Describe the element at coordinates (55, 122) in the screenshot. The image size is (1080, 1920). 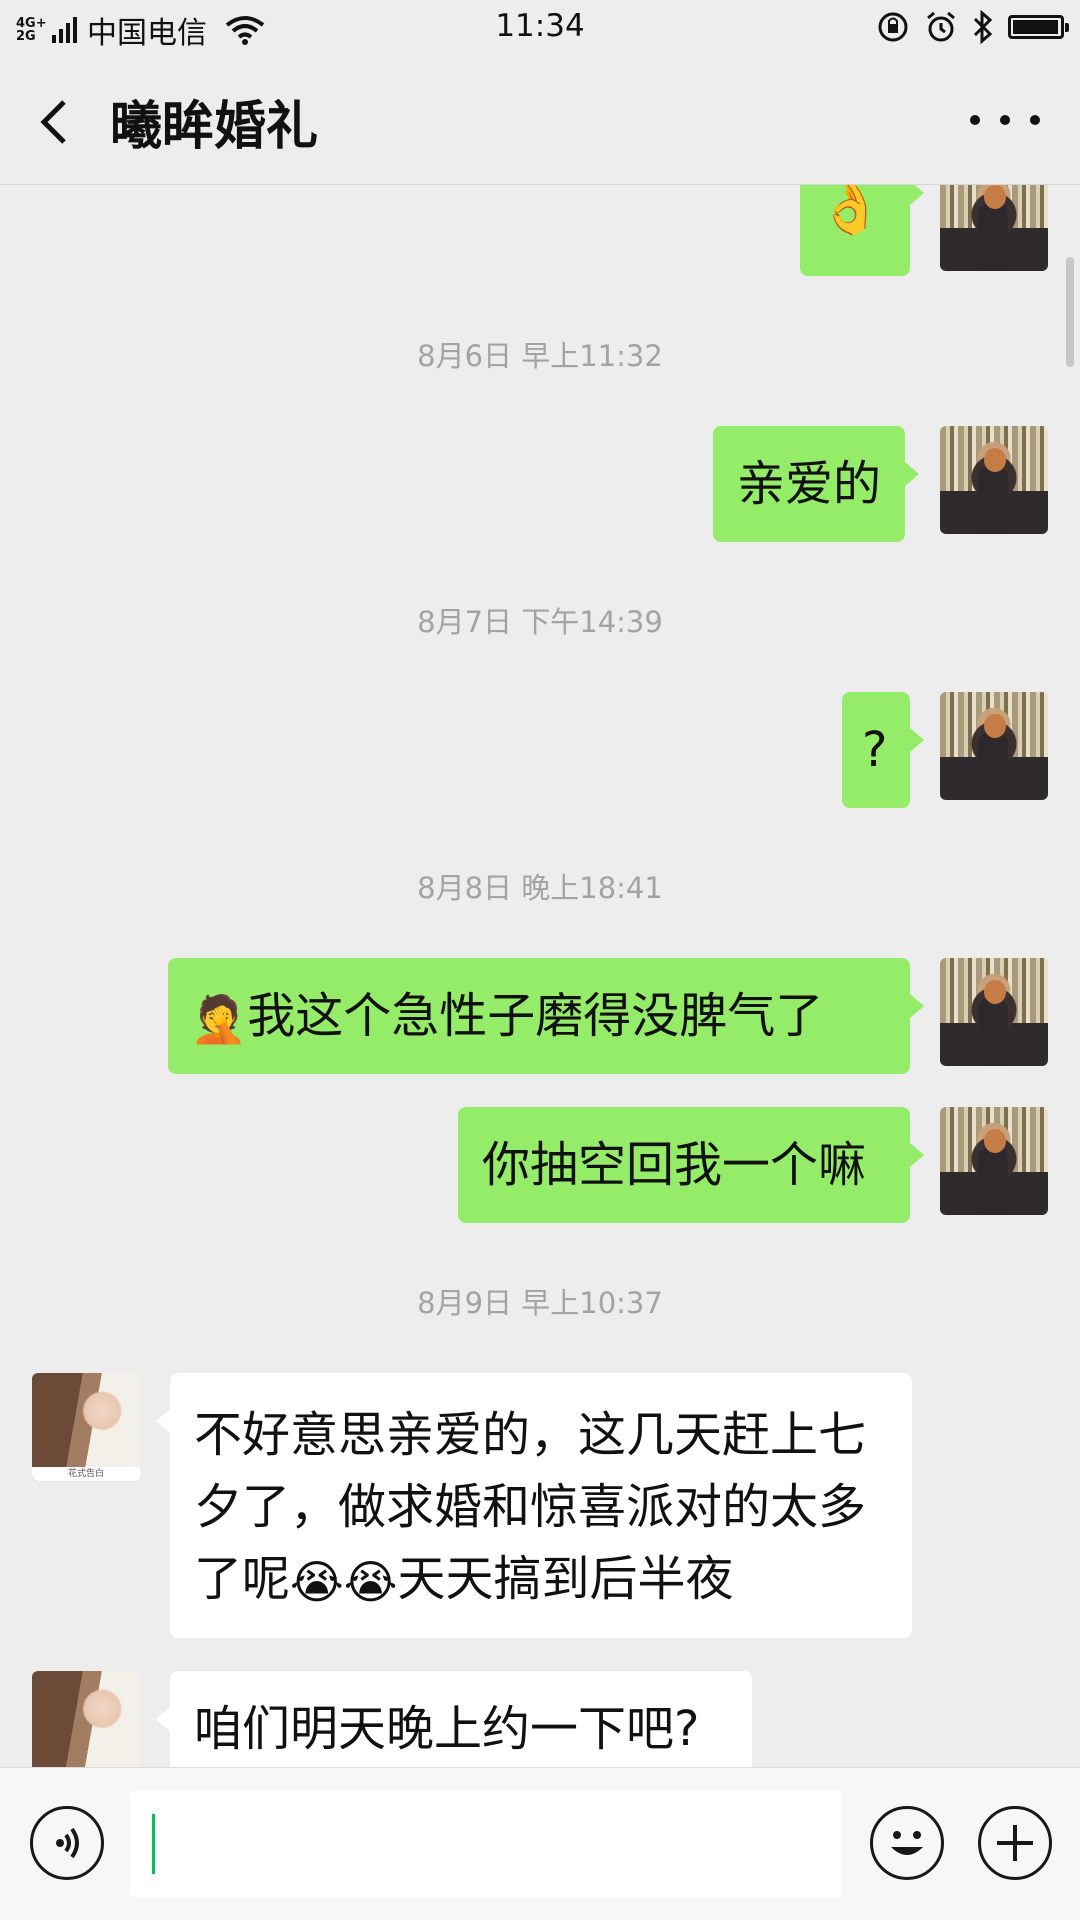
I see `back-arrow-icon` at that location.